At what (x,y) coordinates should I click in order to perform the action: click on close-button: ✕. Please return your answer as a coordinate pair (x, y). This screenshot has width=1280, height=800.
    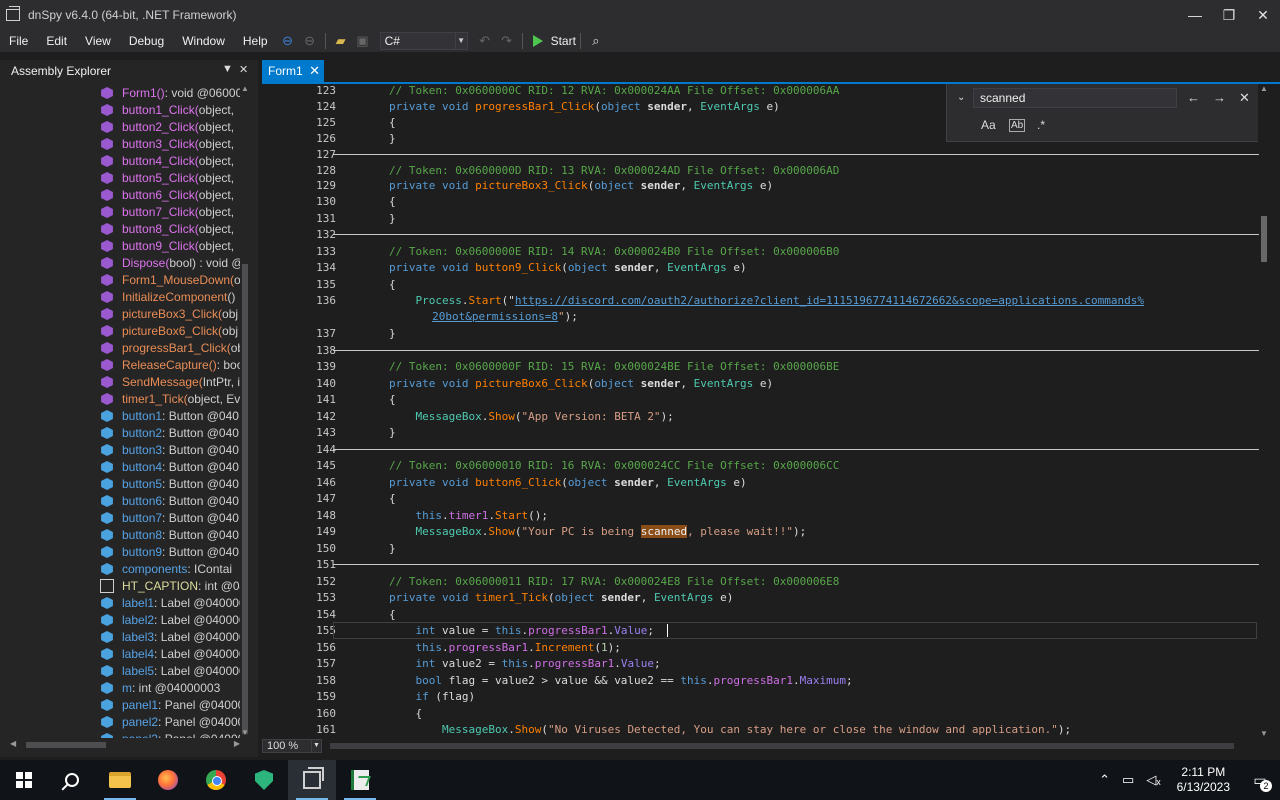
    Looking at the image, I should click on (1263, 15).